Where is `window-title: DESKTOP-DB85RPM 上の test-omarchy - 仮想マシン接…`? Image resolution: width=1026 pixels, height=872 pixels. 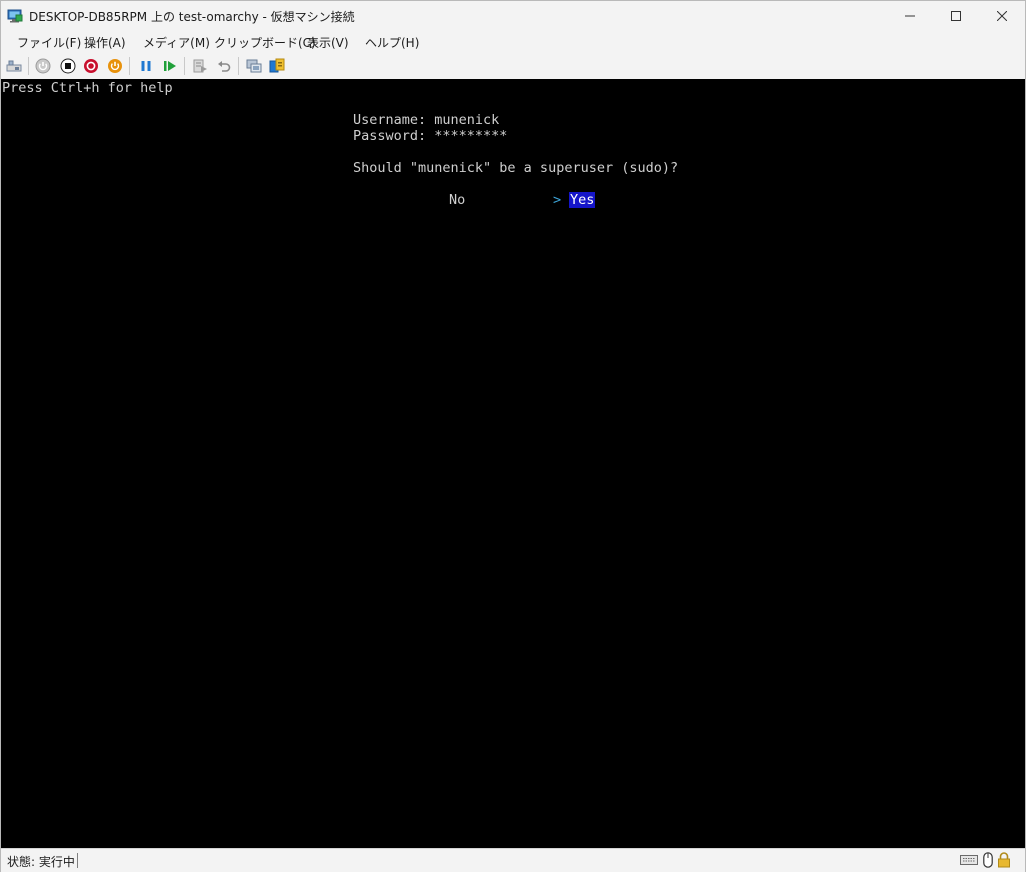 window-title: DESKTOP-DB85RPM 上の test-omarchy - 仮想マシン接… is located at coordinates (192, 17).